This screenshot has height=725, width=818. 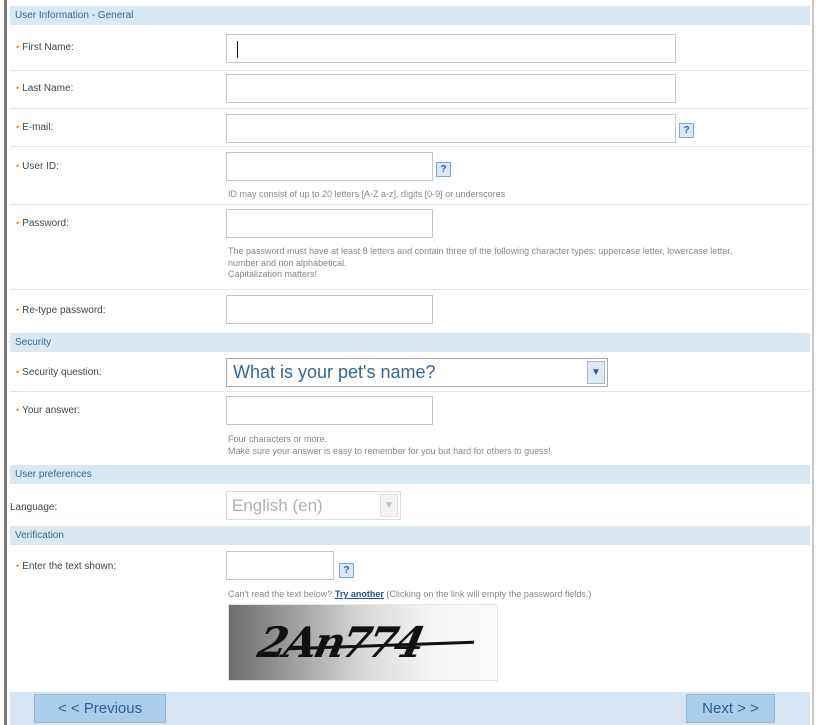 I want to click on password-hint-line: Capitalization matters!, so click(x=273, y=274).